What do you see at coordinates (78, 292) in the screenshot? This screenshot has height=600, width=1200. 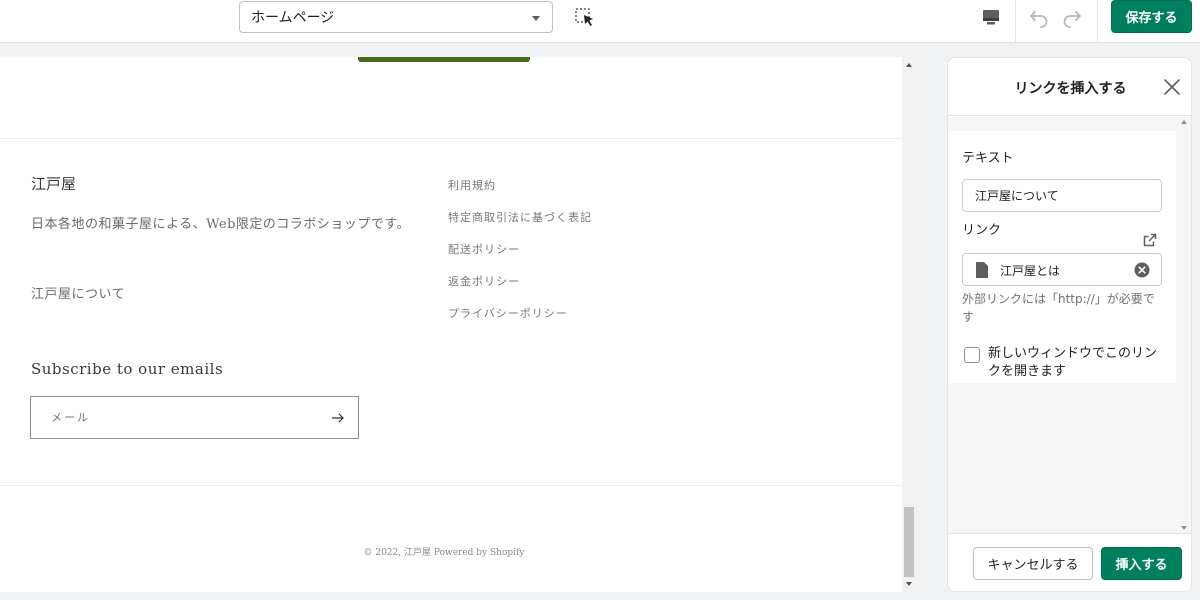 I see `about-link: 江戸屋について` at bounding box center [78, 292].